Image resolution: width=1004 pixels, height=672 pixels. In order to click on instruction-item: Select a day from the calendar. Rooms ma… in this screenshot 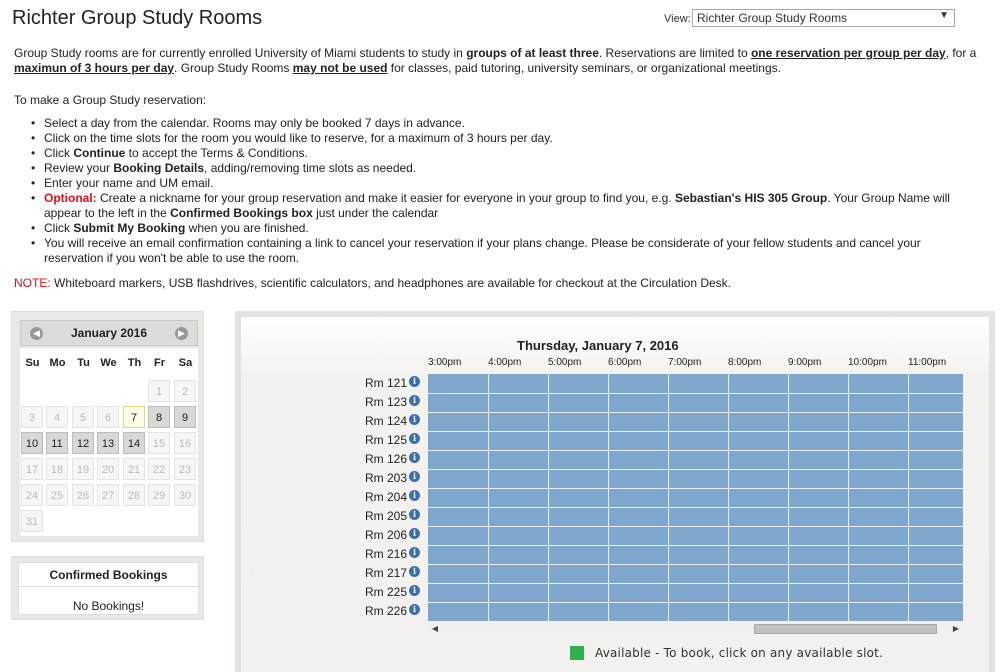, I will do `click(494, 123)`.